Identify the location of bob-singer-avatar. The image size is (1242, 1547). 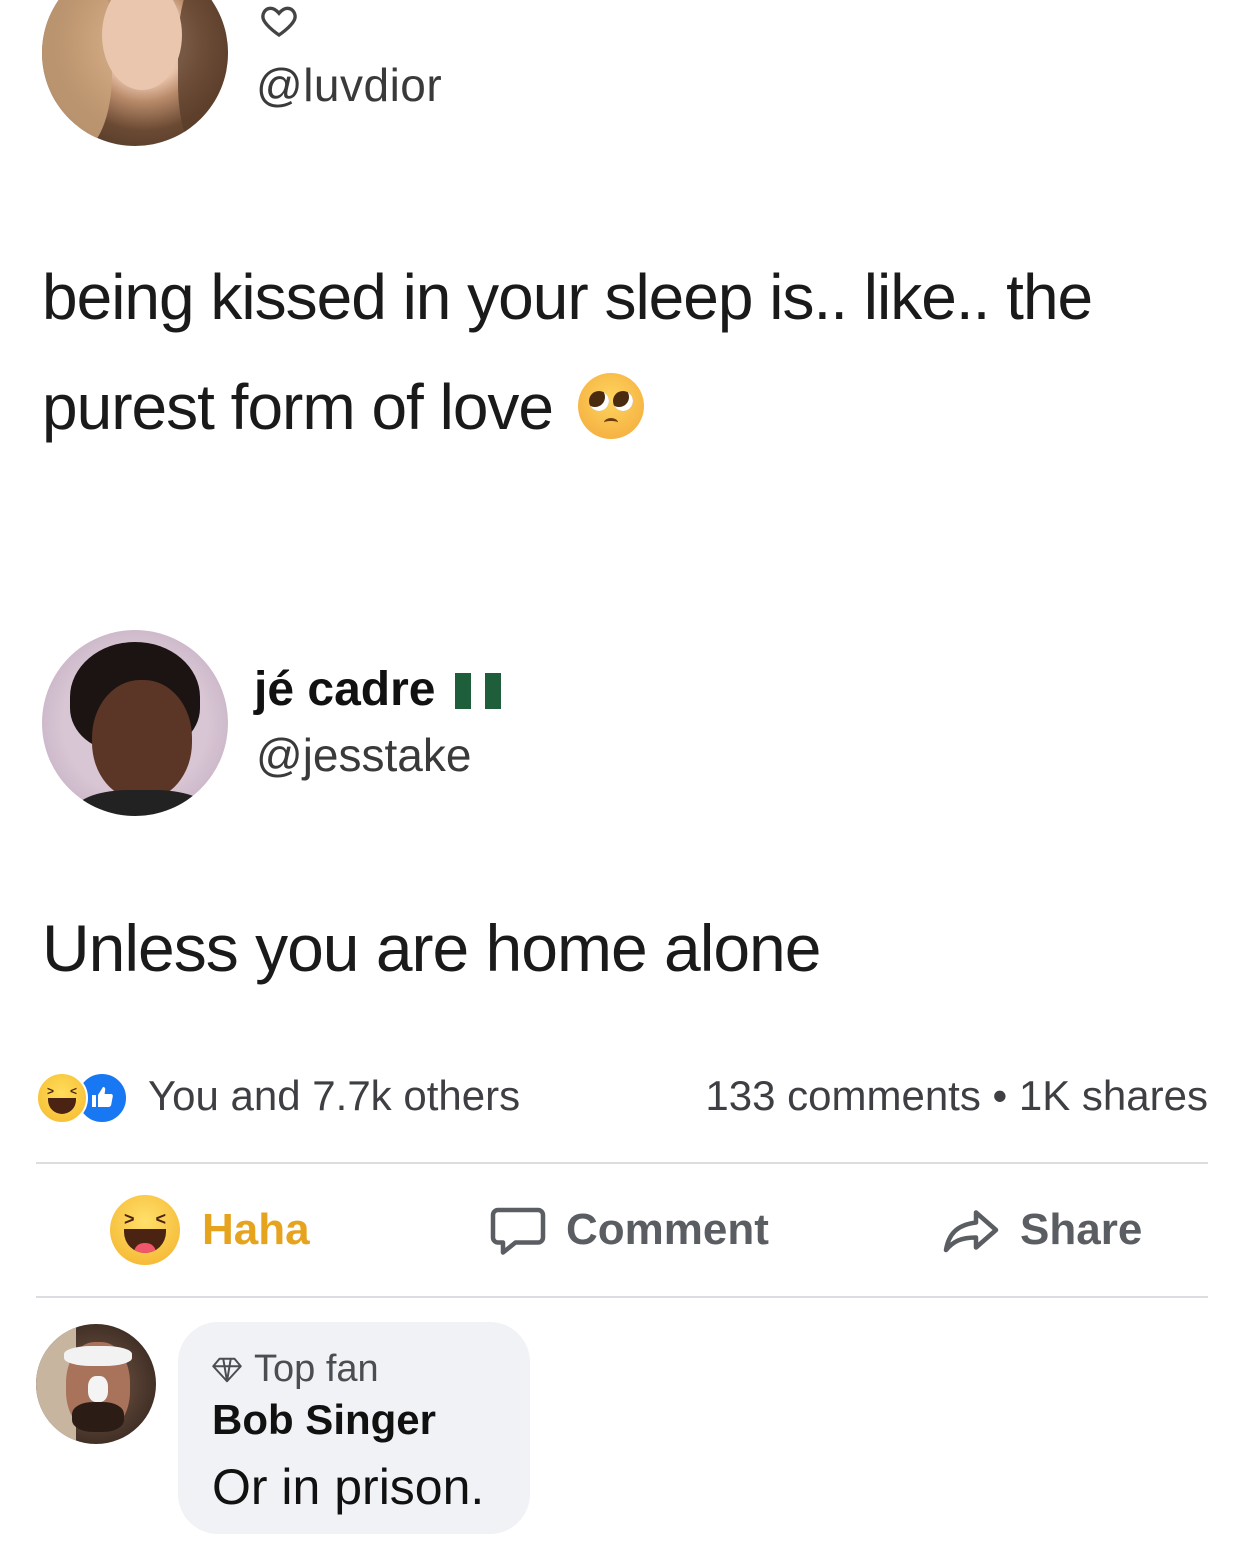
(96, 1384).